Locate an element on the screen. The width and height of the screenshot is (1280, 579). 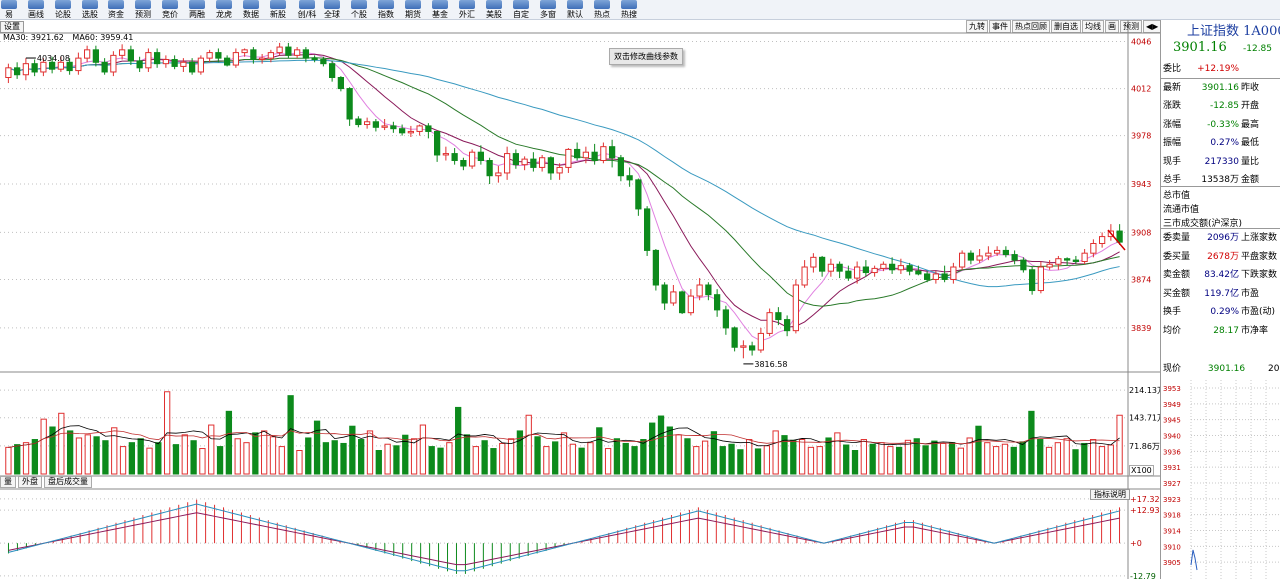
volume-unit-label: X100 is located at coordinates (1141, 470).